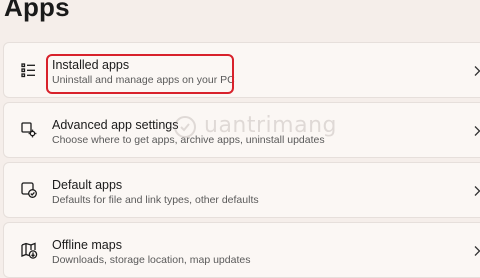 The width and height of the screenshot is (480, 278). I want to click on offline-maps-description: Downloads, storage location, map updates, so click(151, 260).